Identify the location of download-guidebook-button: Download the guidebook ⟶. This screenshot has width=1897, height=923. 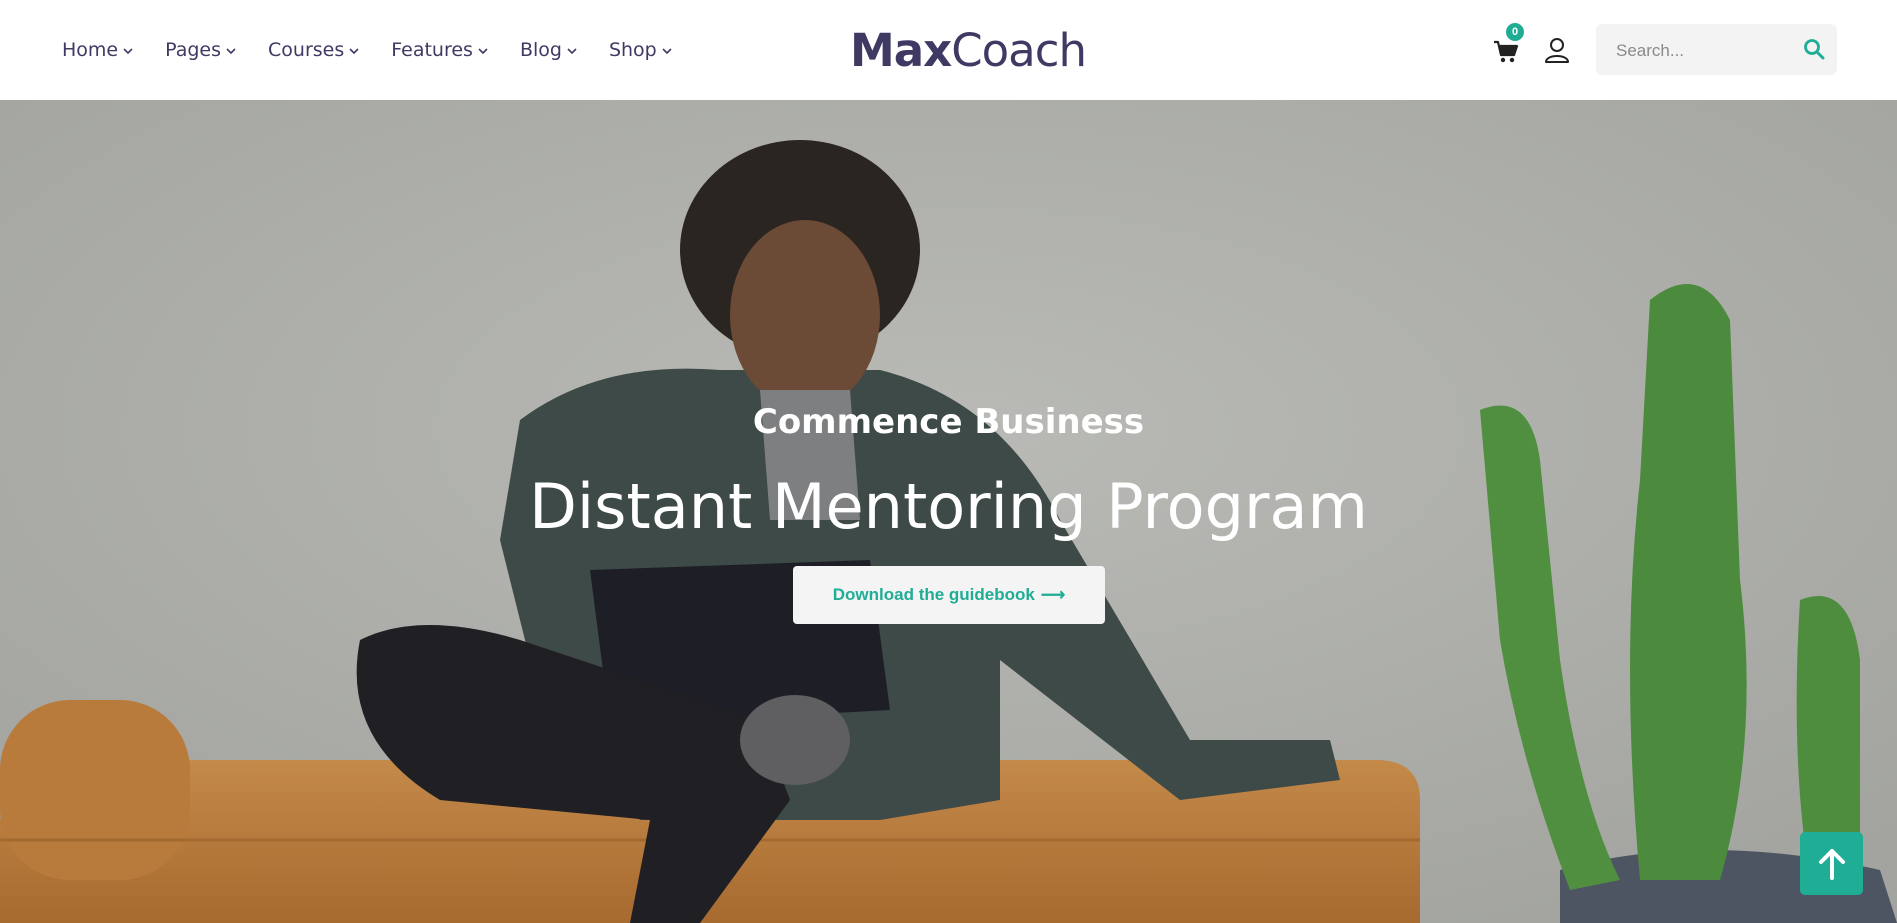
(949, 595).